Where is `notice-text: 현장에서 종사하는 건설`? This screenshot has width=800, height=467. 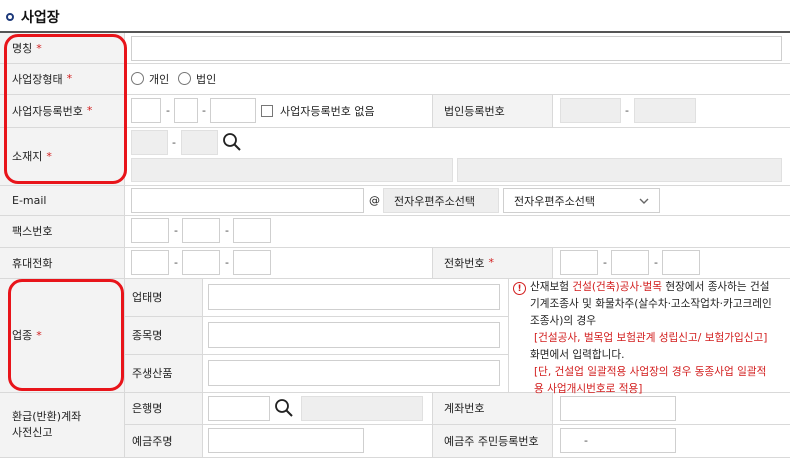 notice-text: 현장에서 종사하는 건설 is located at coordinates (715, 287).